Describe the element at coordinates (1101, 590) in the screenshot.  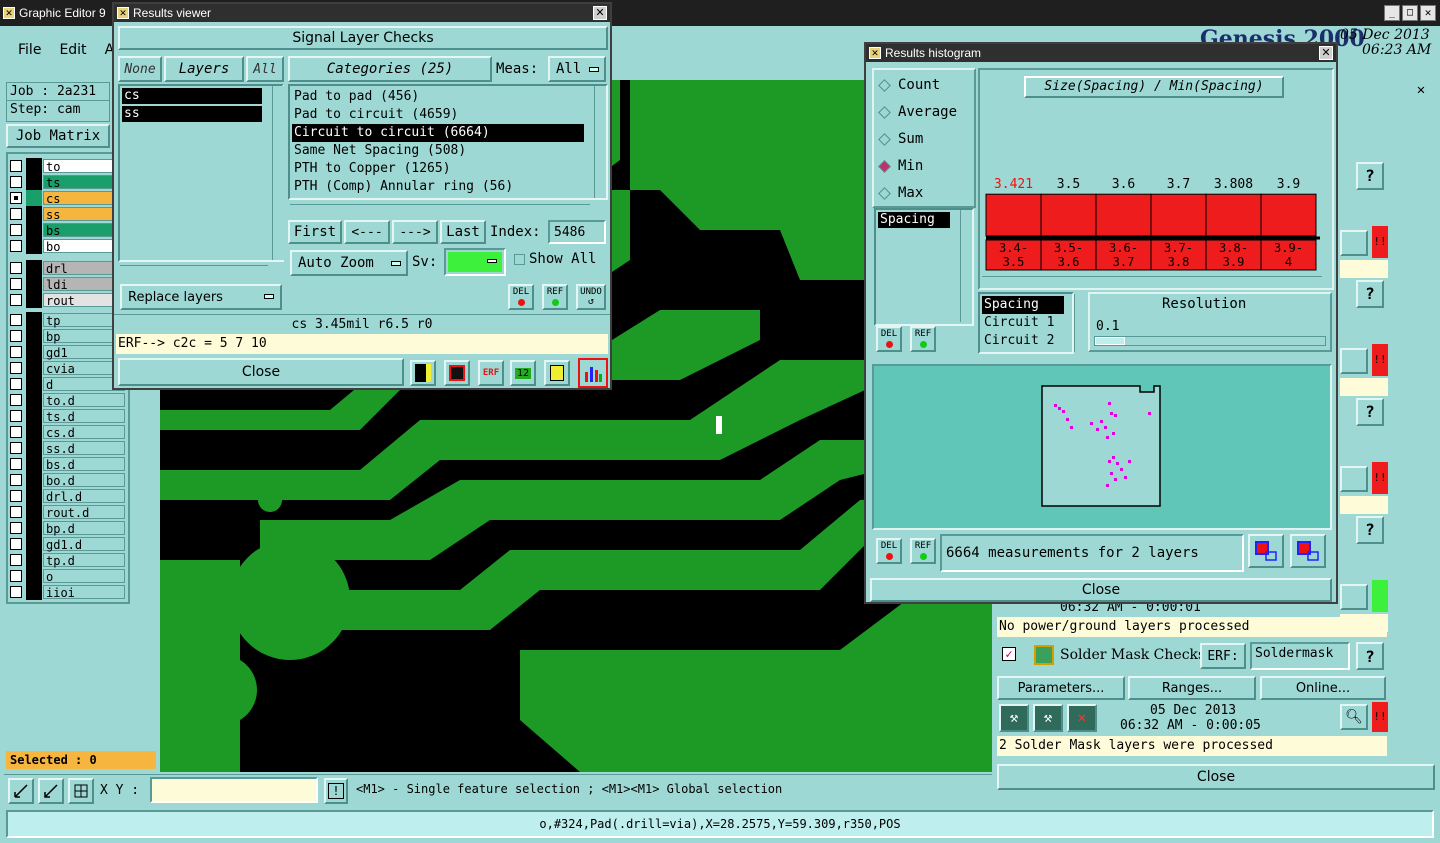
I see `hist-close-button: Close` at that location.